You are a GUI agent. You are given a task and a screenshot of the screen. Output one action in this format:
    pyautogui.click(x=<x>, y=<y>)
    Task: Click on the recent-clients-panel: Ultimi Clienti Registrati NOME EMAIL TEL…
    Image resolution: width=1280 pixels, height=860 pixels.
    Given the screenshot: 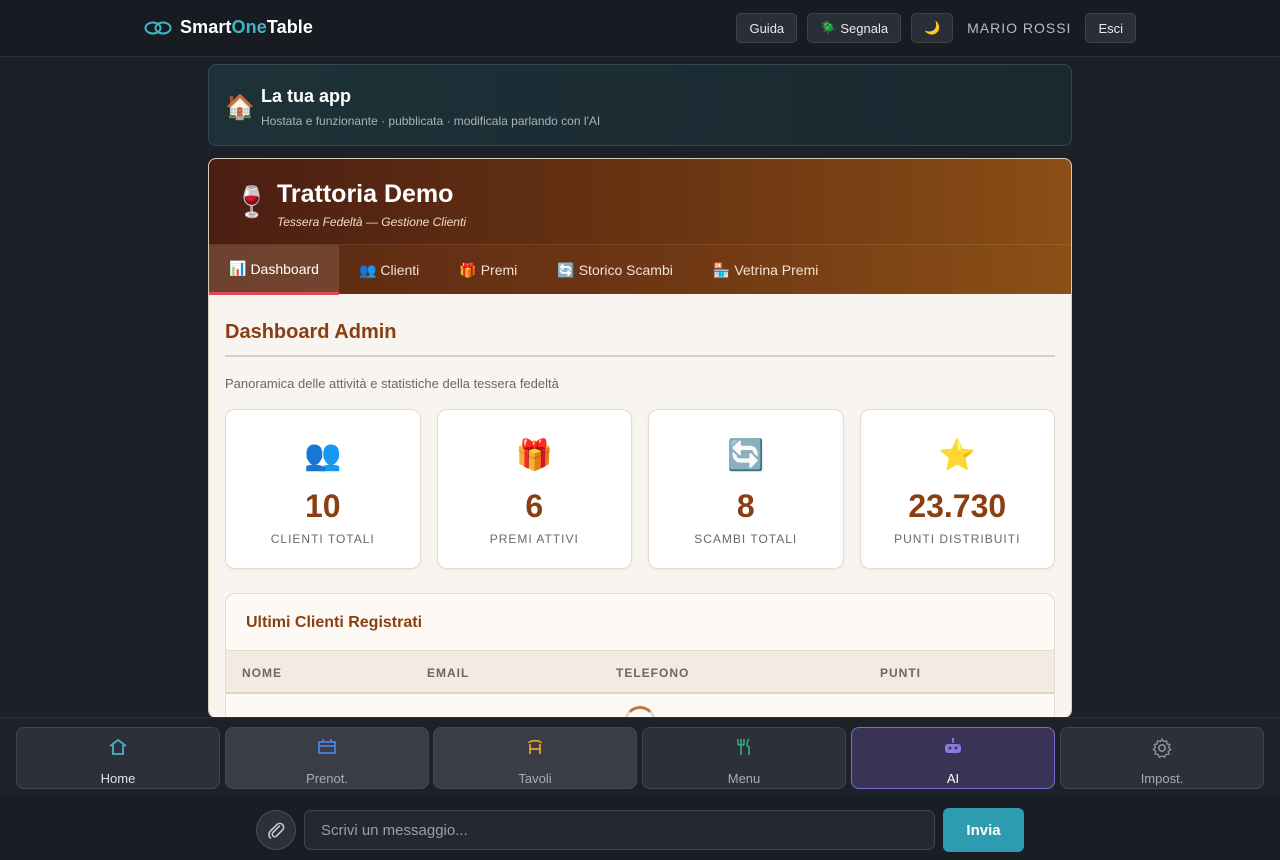 What is the action you would take?
    pyautogui.click(x=640, y=655)
    